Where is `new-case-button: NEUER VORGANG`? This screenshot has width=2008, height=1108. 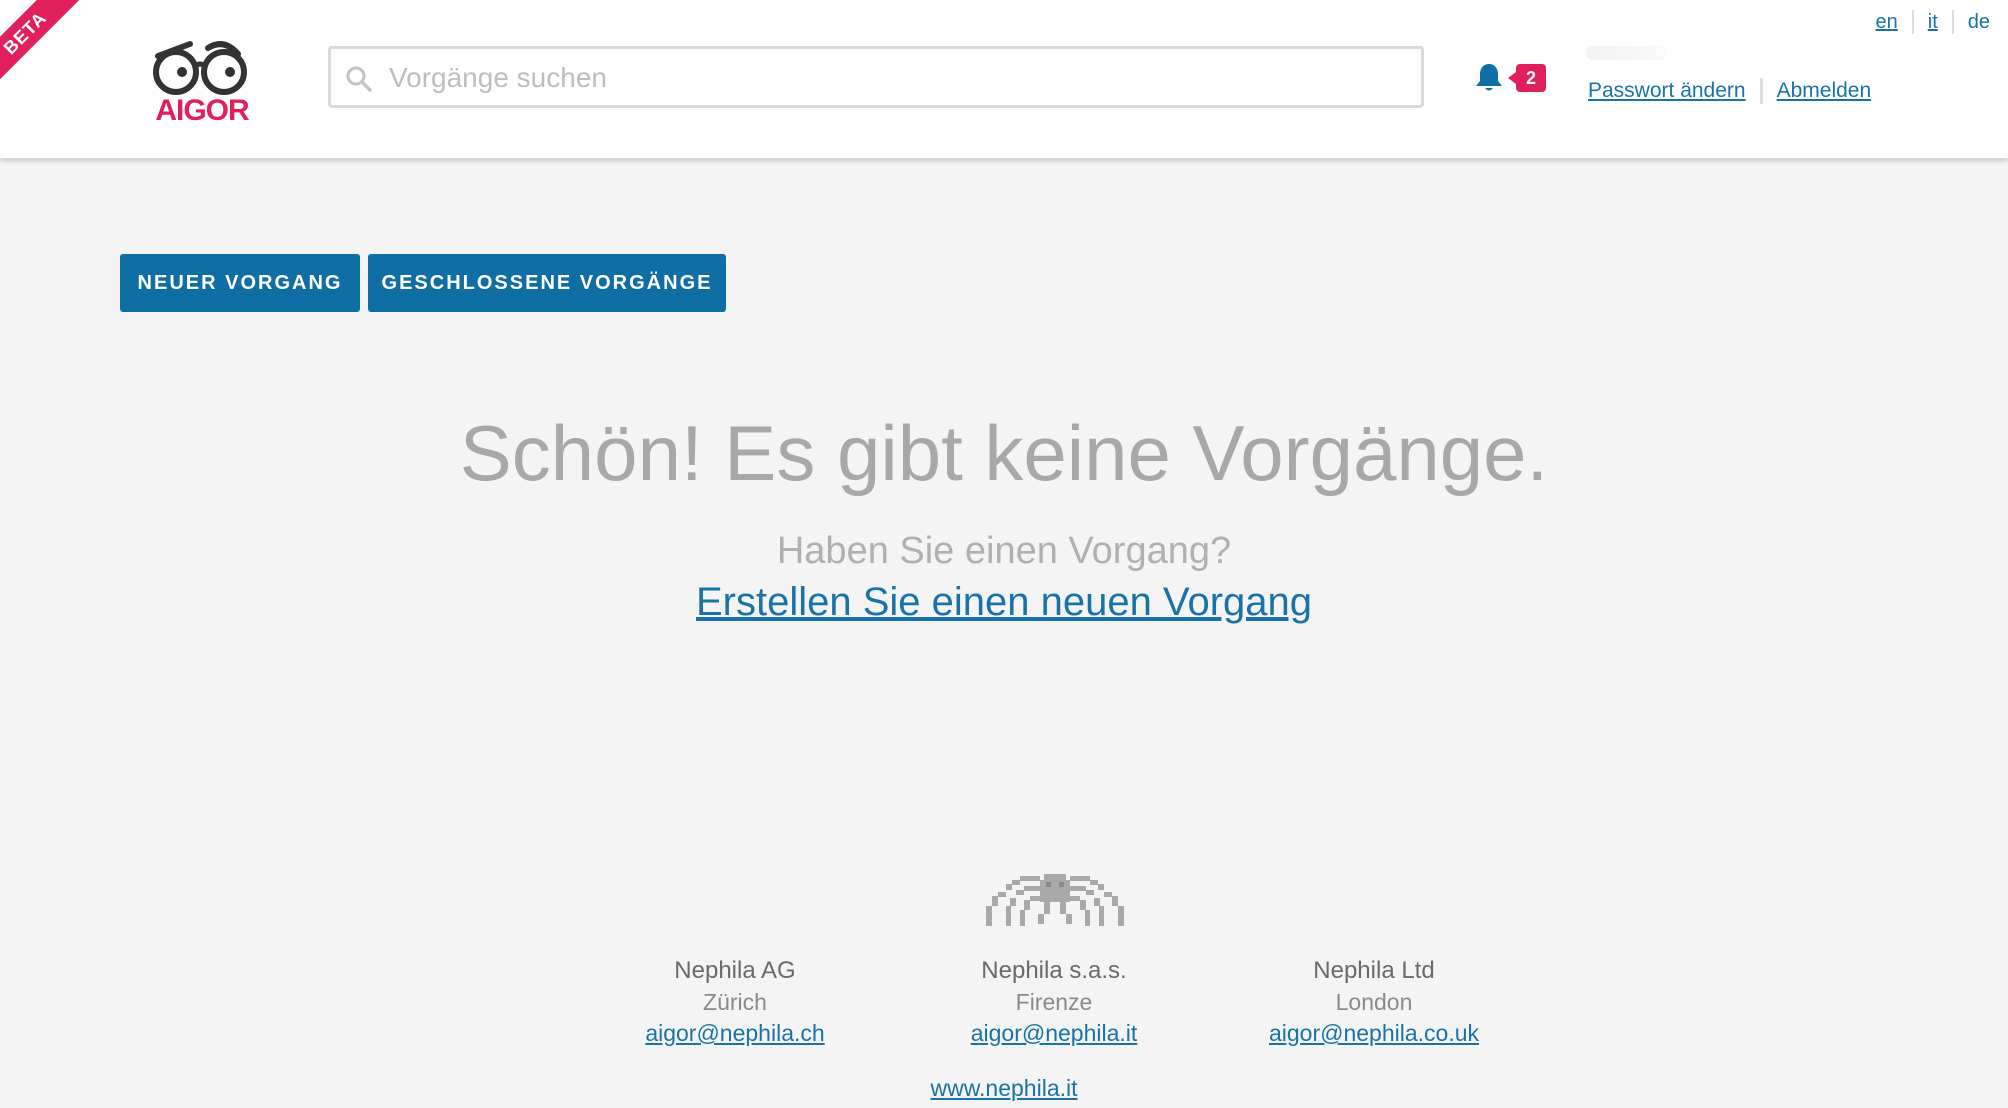 new-case-button: NEUER VORGANG is located at coordinates (240, 283).